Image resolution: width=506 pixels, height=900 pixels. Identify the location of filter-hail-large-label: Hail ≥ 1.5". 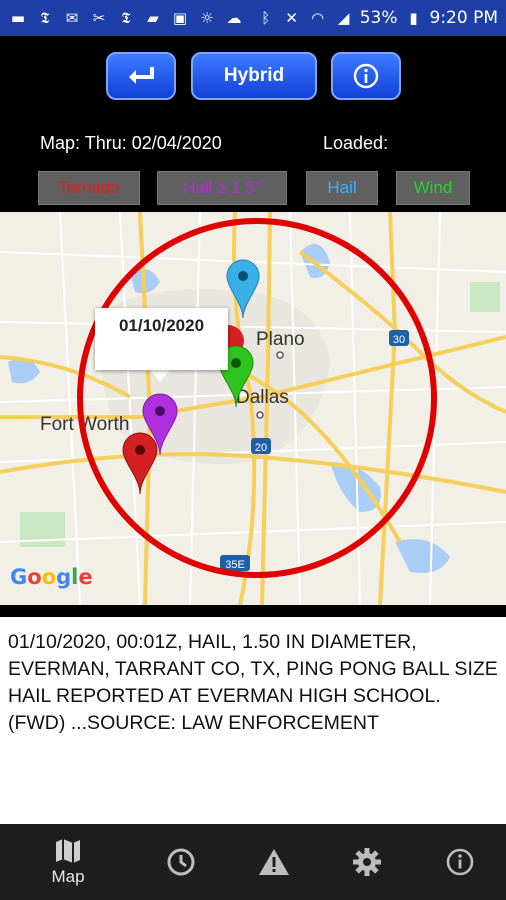
(222, 187).